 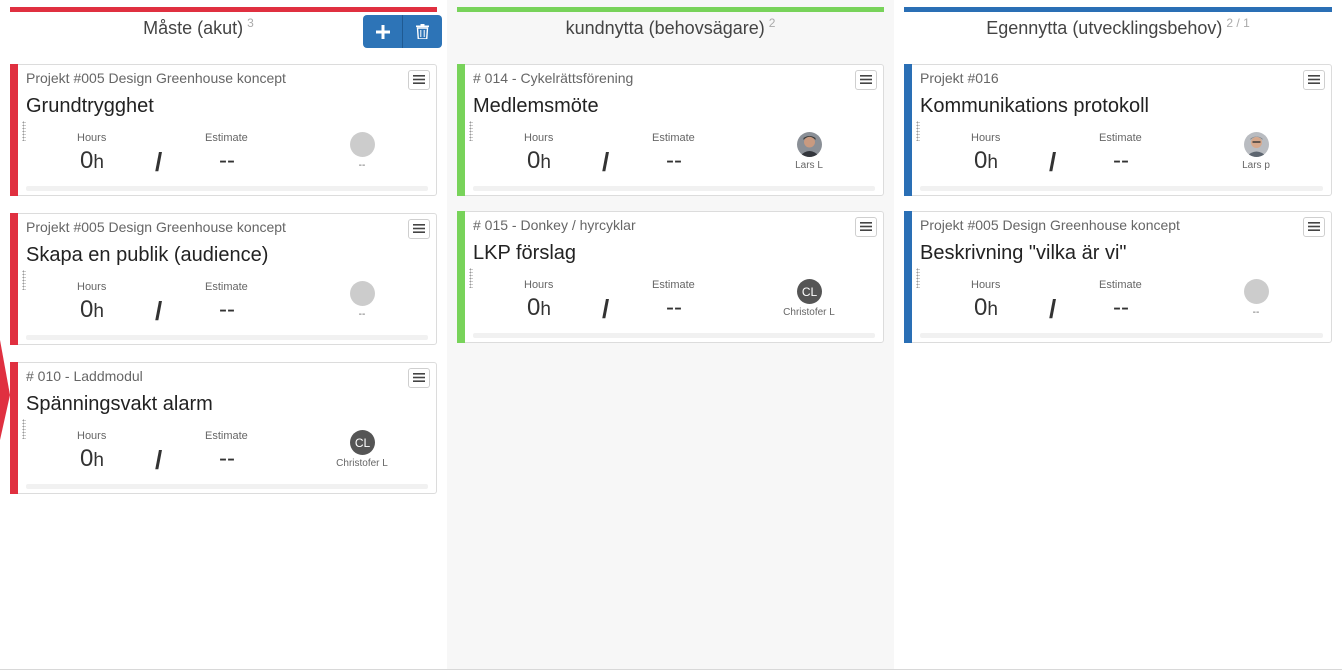 What do you see at coordinates (772, 23) in the screenshot?
I see `column-count: 2` at bounding box center [772, 23].